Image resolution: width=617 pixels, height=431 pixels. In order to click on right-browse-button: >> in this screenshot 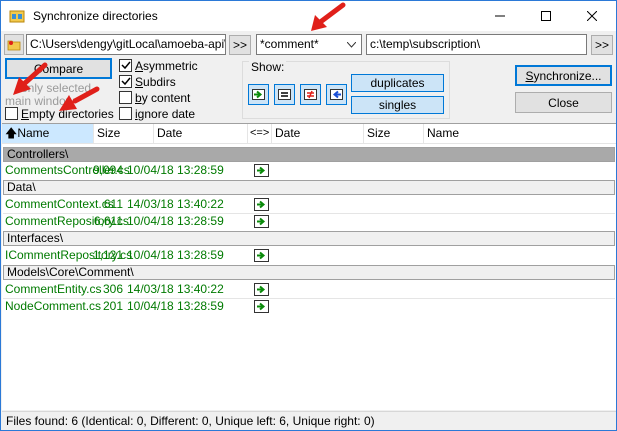, I will do `click(602, 45)`.